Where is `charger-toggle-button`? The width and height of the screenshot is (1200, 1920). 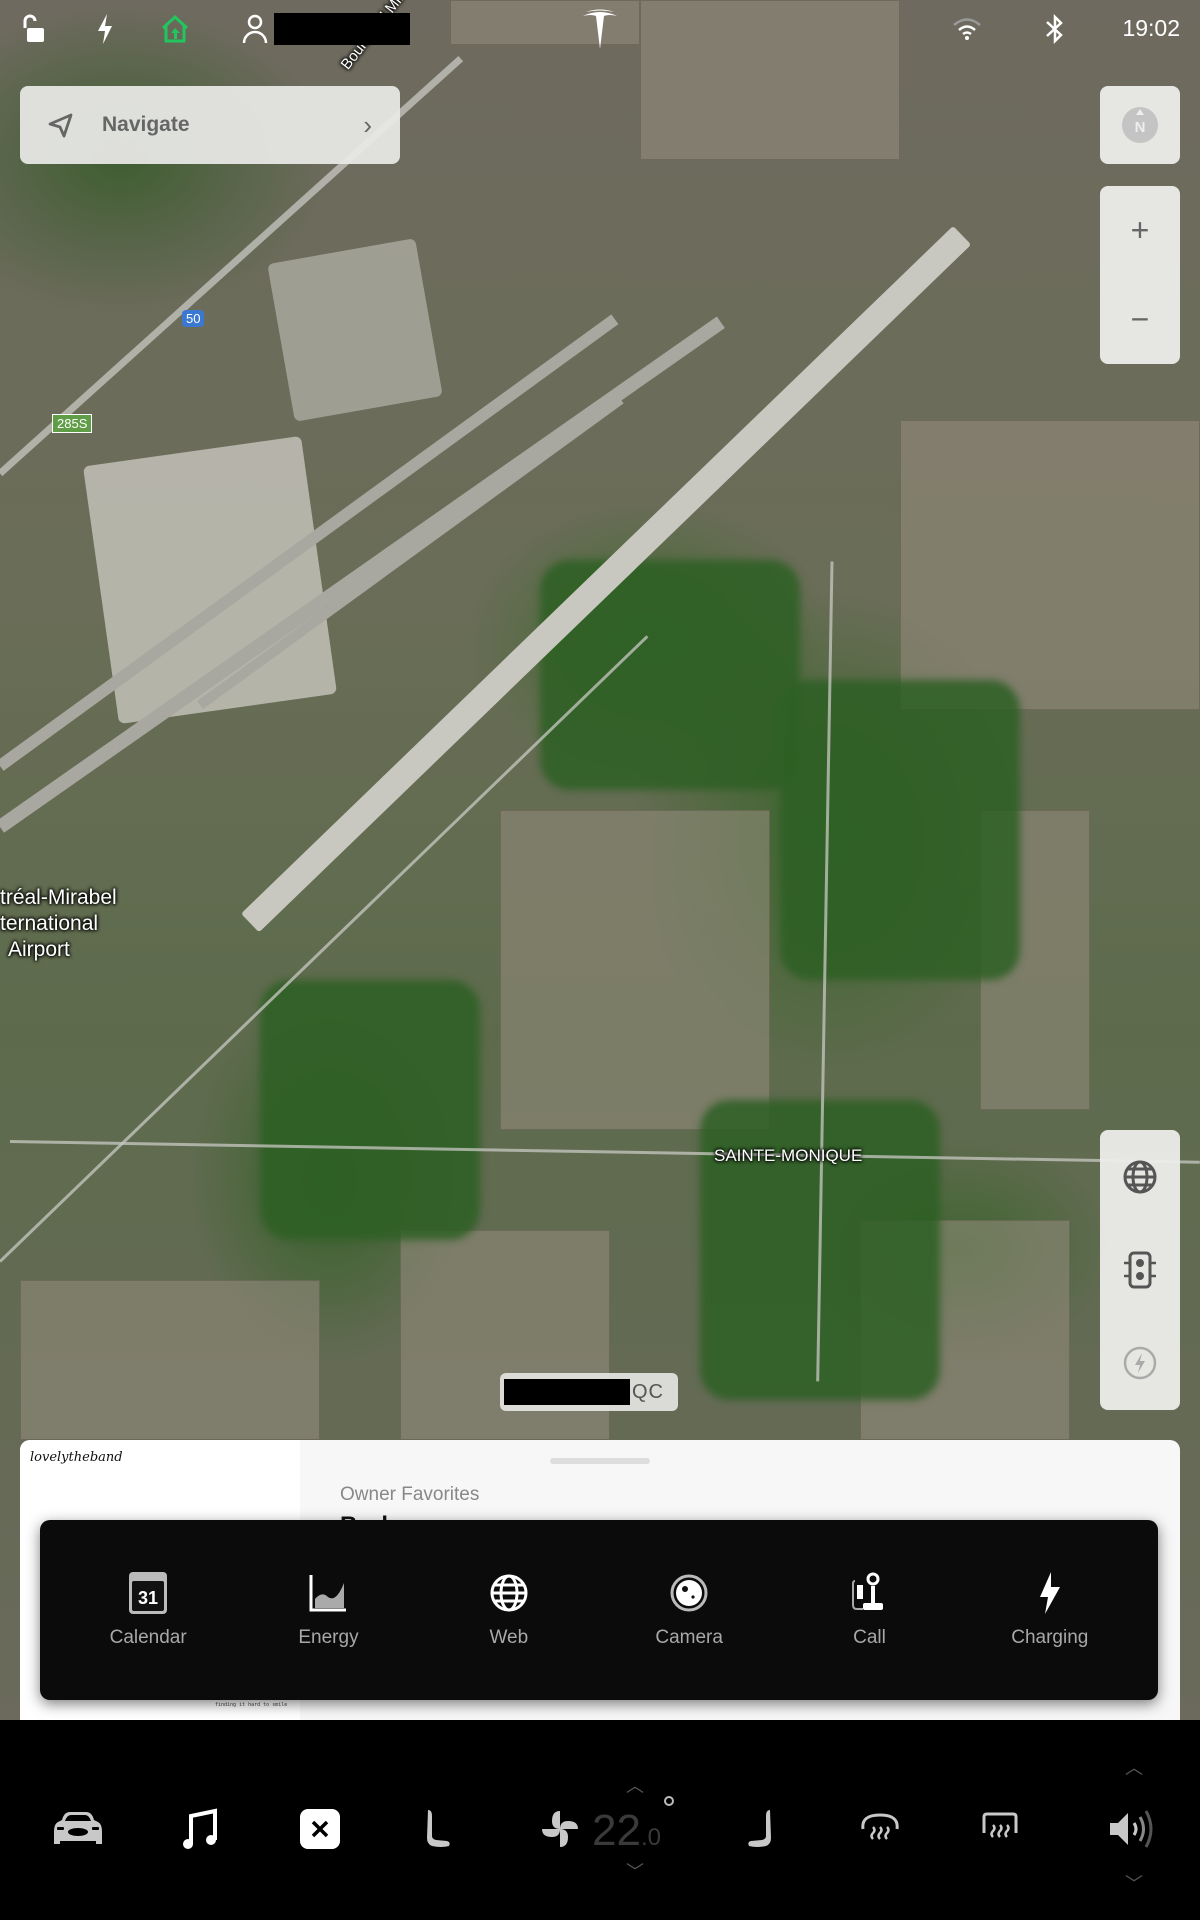
charger-toggle-button is located at coordinates (1140, 1362).